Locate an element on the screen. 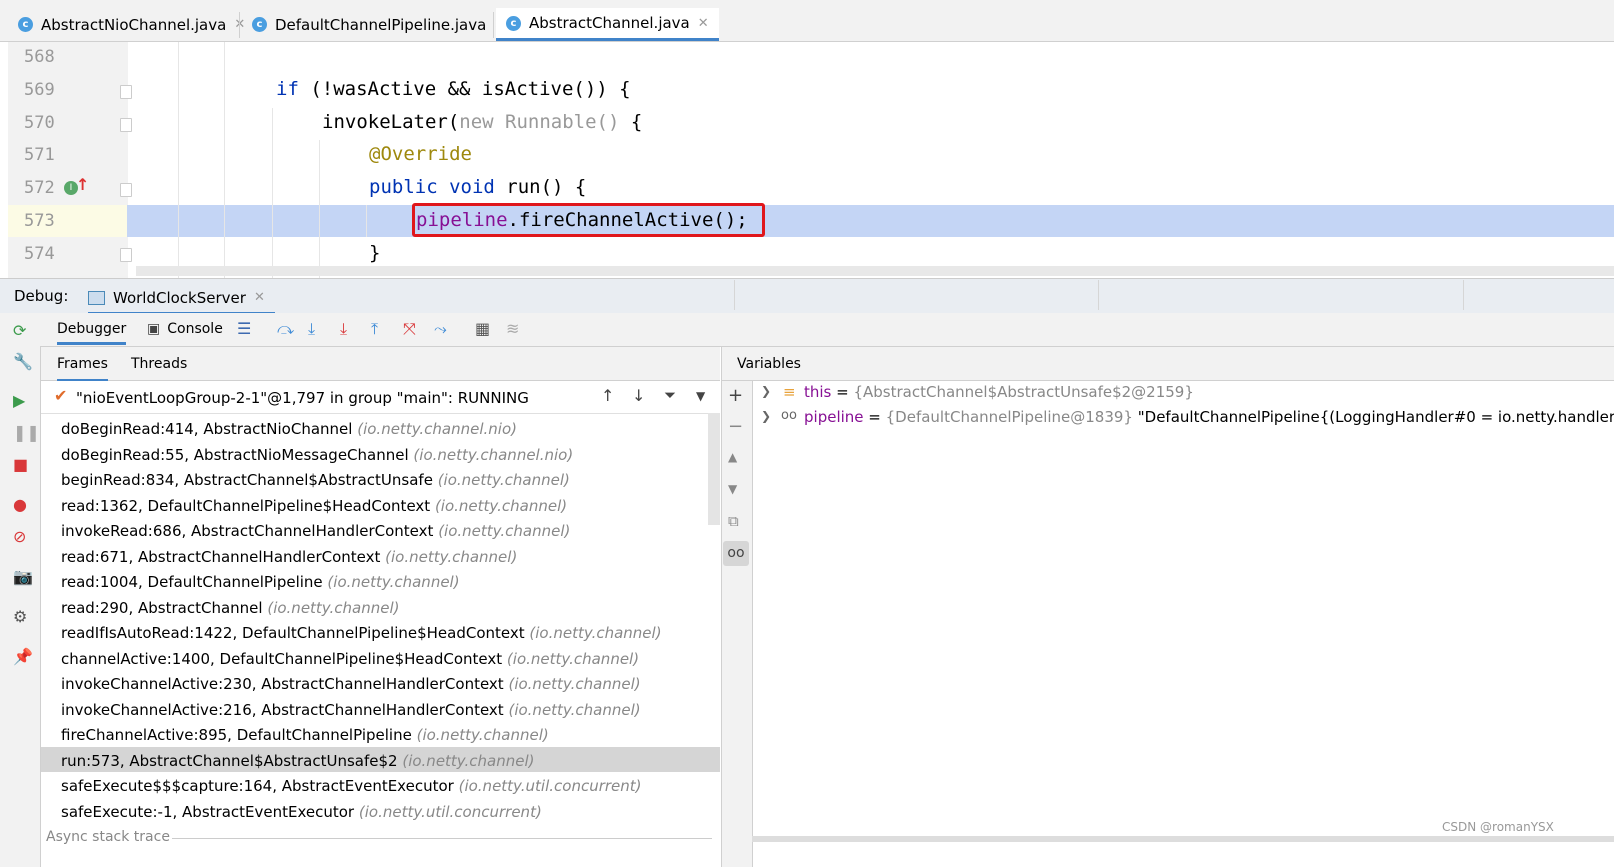 The image size is (1614, 867). resume-icon: ▶ is located at coordinates (19, 400).